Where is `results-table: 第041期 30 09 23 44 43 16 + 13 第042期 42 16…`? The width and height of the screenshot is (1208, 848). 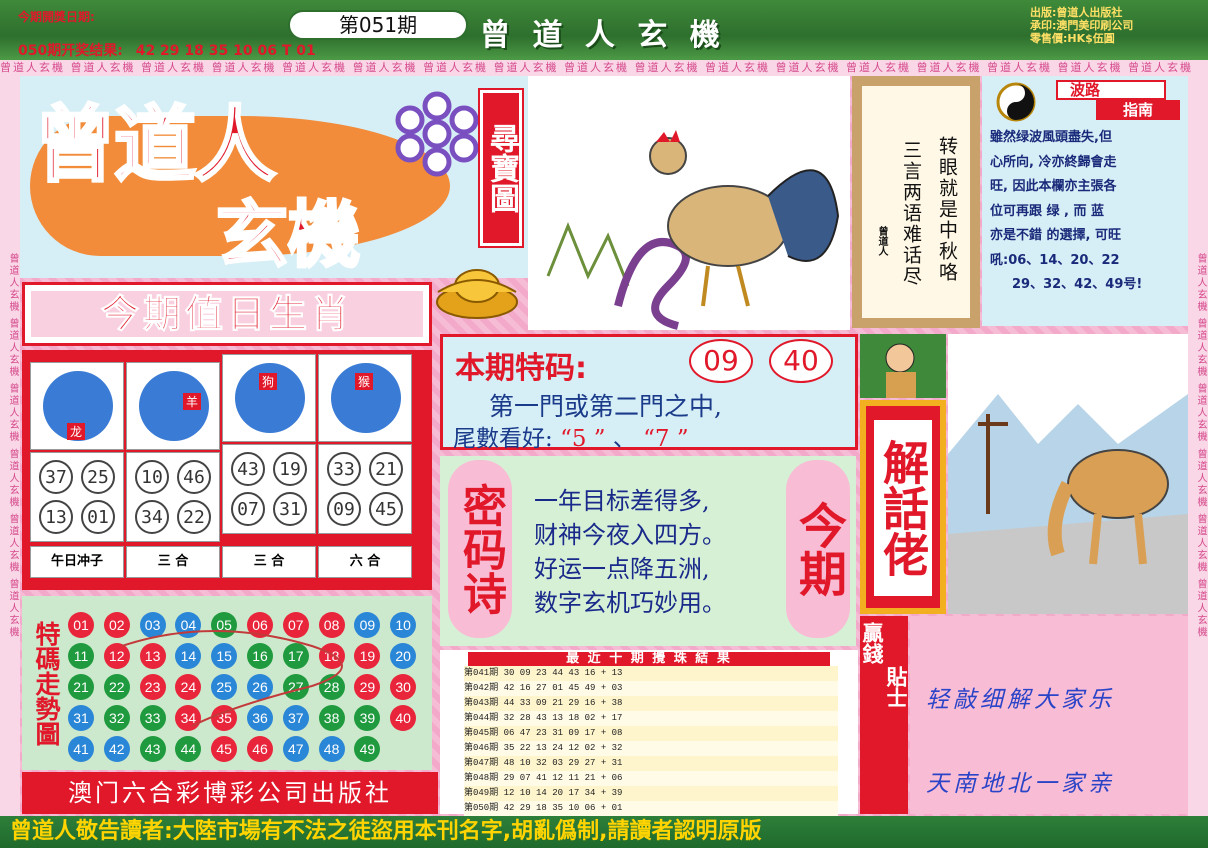 results-table: 第041期 30 09 23 44 43 16 + 13 第042期 42 16… is located at coordinates (651, 741).